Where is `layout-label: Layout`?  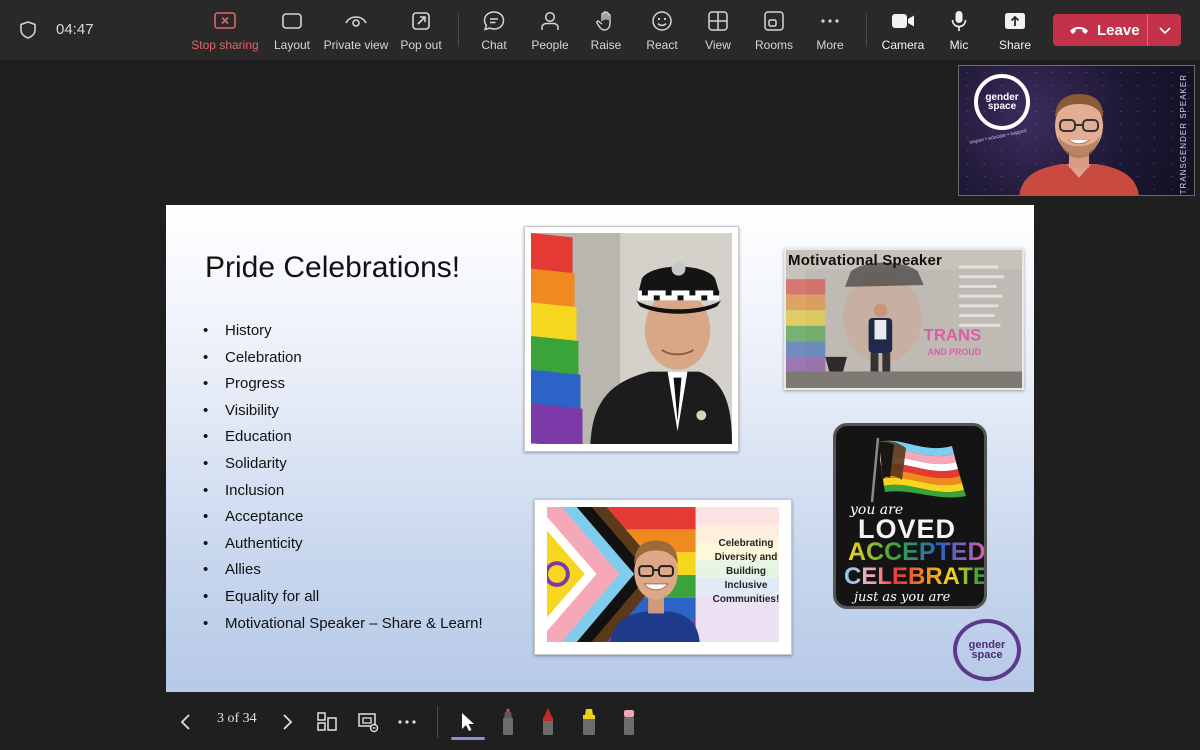 layout-label: Layout is located at coordinates (292, 45).